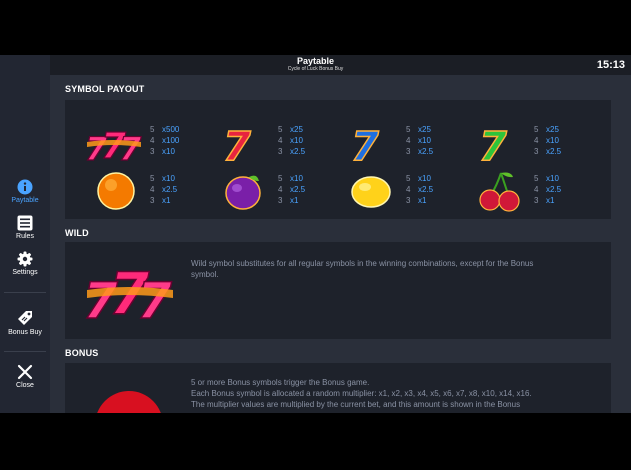 Image resolution: width=631 pixels, height=470 pixels. I want to click on bonus-tag-icon, so click(25, 318).